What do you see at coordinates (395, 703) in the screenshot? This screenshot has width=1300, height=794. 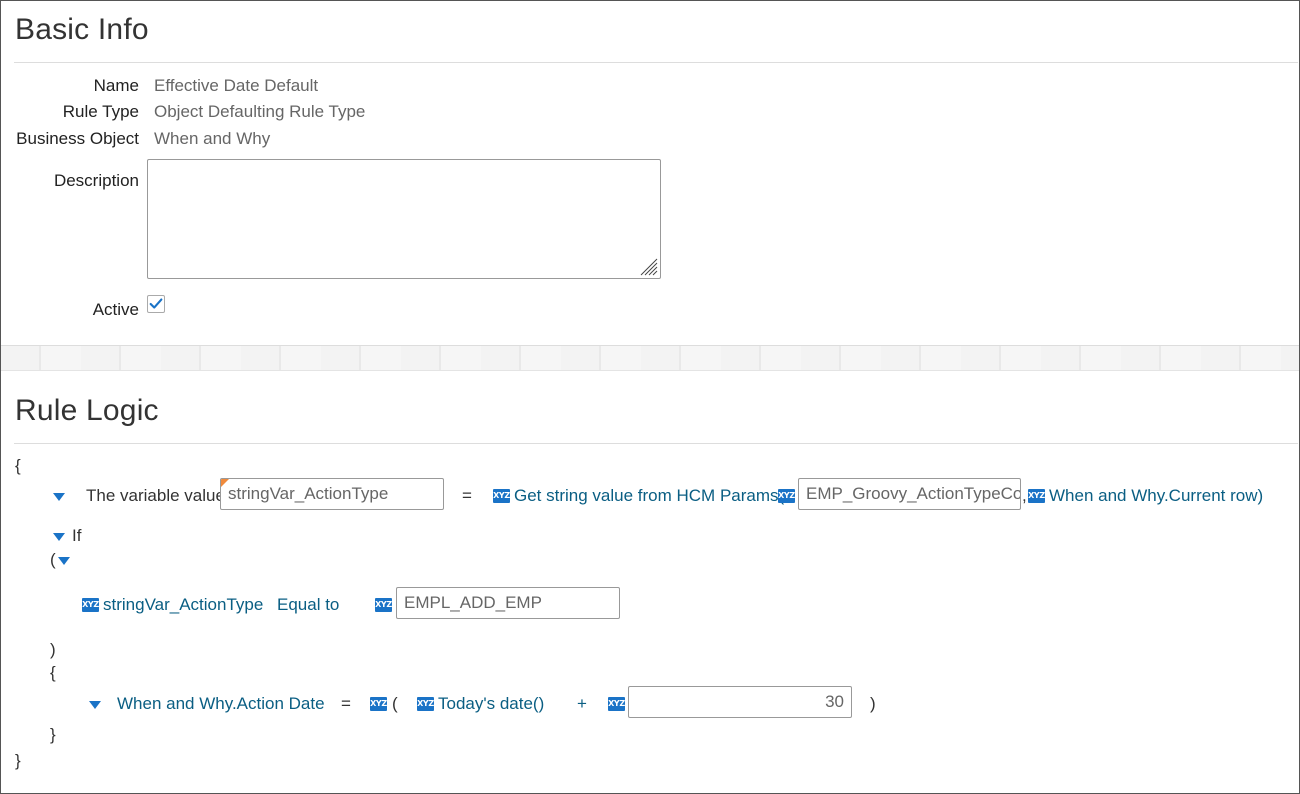 I see `action-open-paren: (` at bounding box center [395, 703].